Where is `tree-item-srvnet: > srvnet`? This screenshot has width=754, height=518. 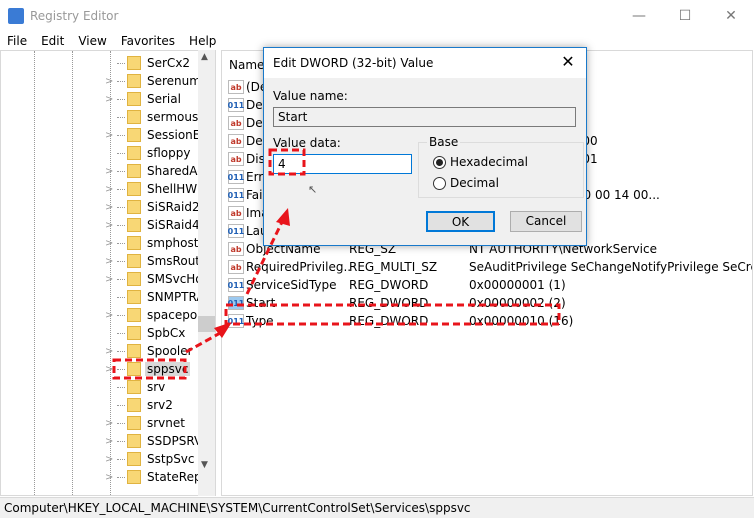
tree-item-srvnet: > srvnet is located at coordinates (146, 423).